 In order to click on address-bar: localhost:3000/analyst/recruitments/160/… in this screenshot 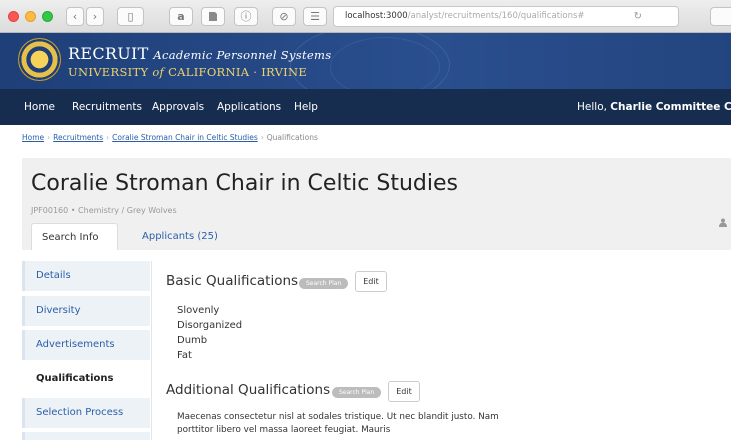, I will do `click(506, 16)`.